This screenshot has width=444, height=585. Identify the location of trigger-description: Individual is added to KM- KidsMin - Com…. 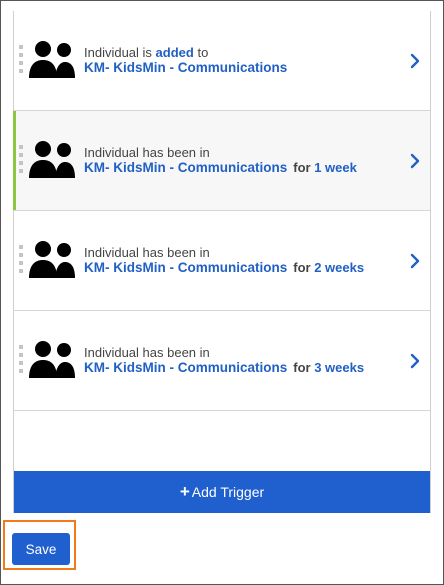
(185, 60).